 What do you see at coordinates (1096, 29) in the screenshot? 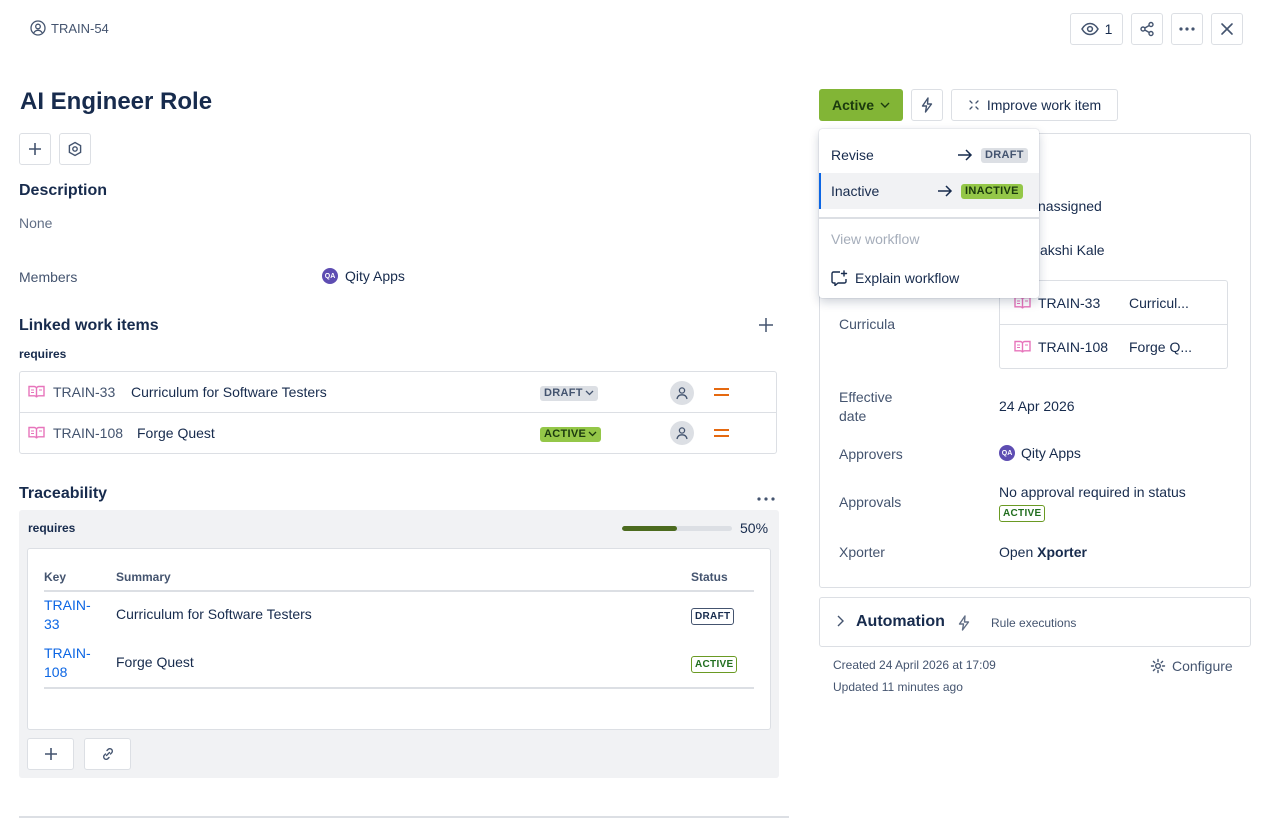
I see `watch-button: 1` at bounding box center [1096, 29].